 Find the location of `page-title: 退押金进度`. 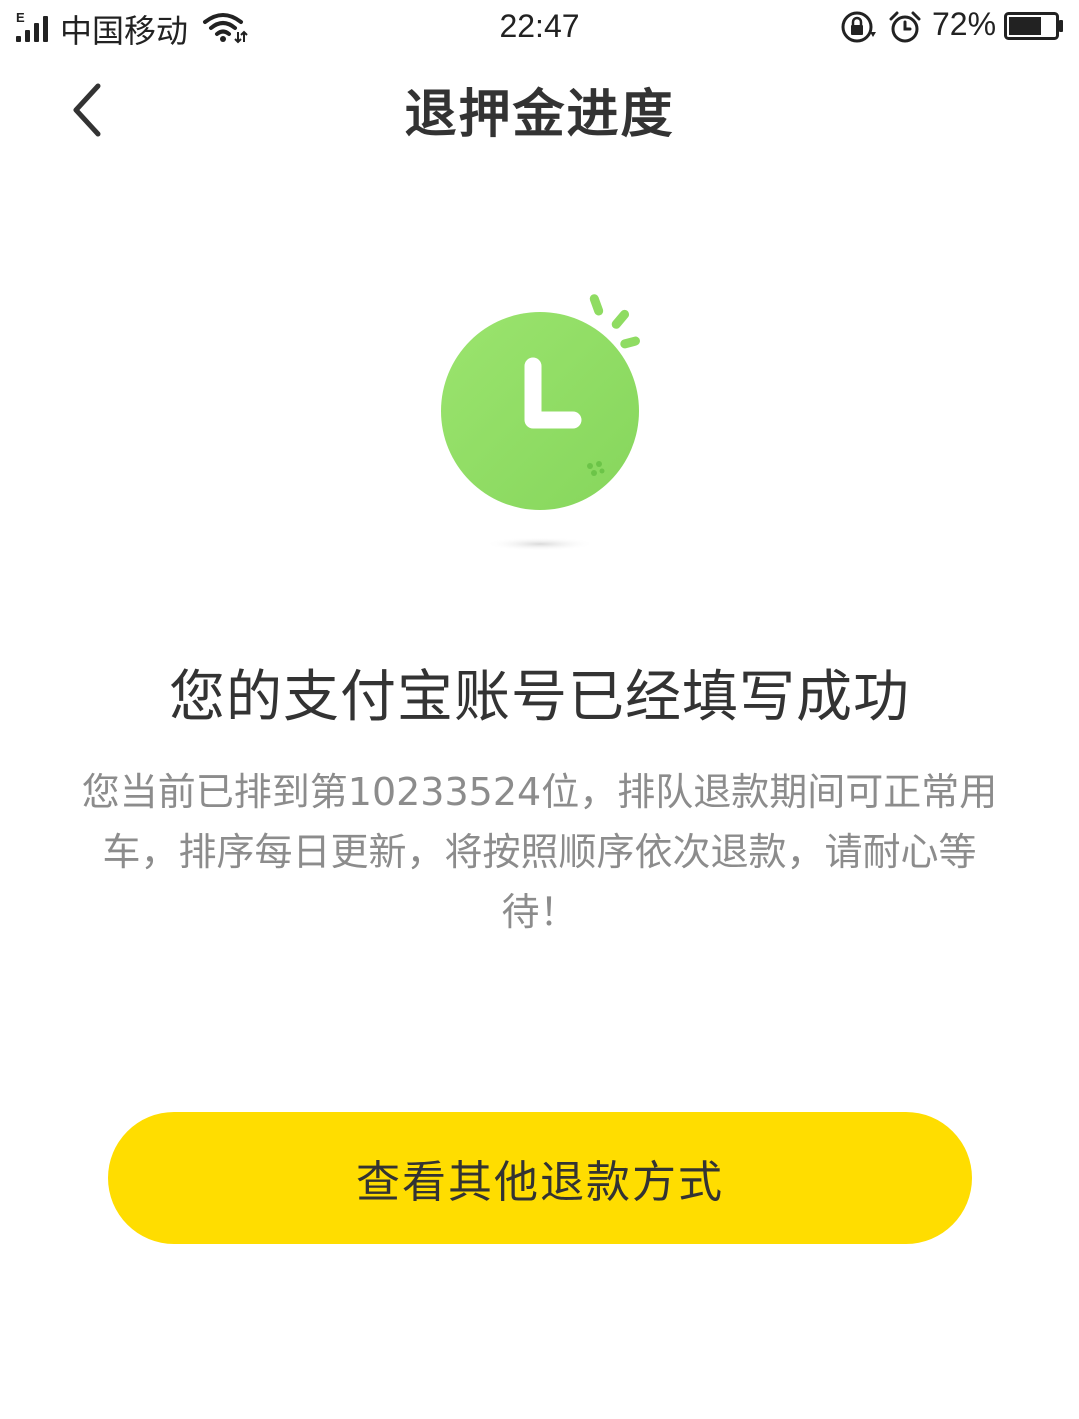

page-title: 退押金进度 is located at coordinates (539, 115).